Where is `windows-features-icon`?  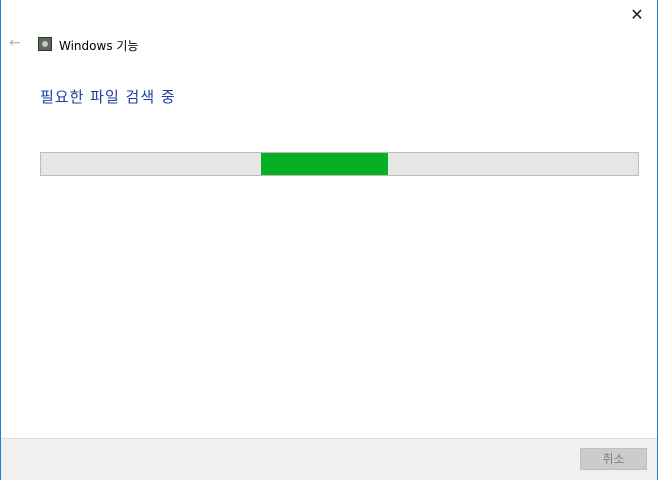 windows-features-icon is located at coordinates (45, 44).